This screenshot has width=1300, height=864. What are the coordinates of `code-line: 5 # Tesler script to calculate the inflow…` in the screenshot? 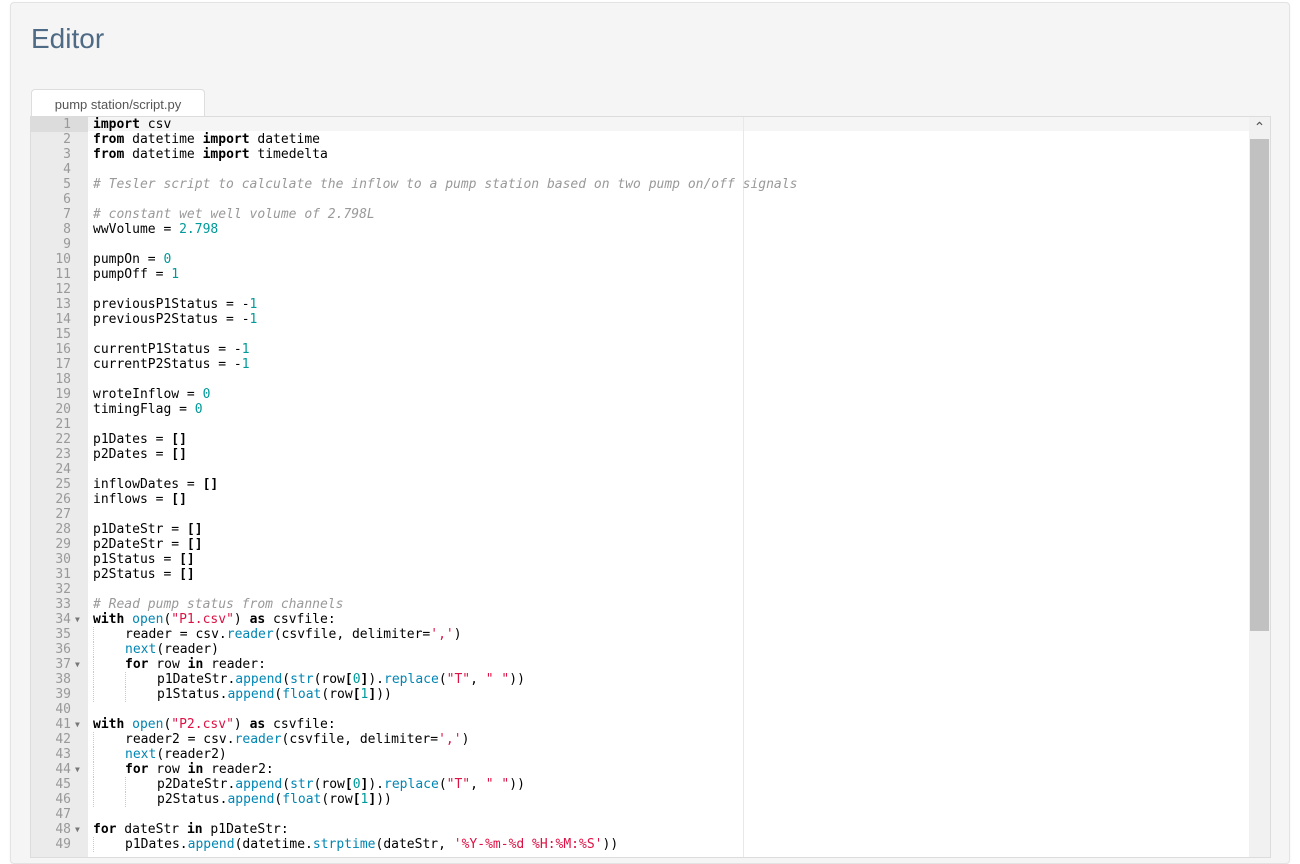 It's located at (640, 184).